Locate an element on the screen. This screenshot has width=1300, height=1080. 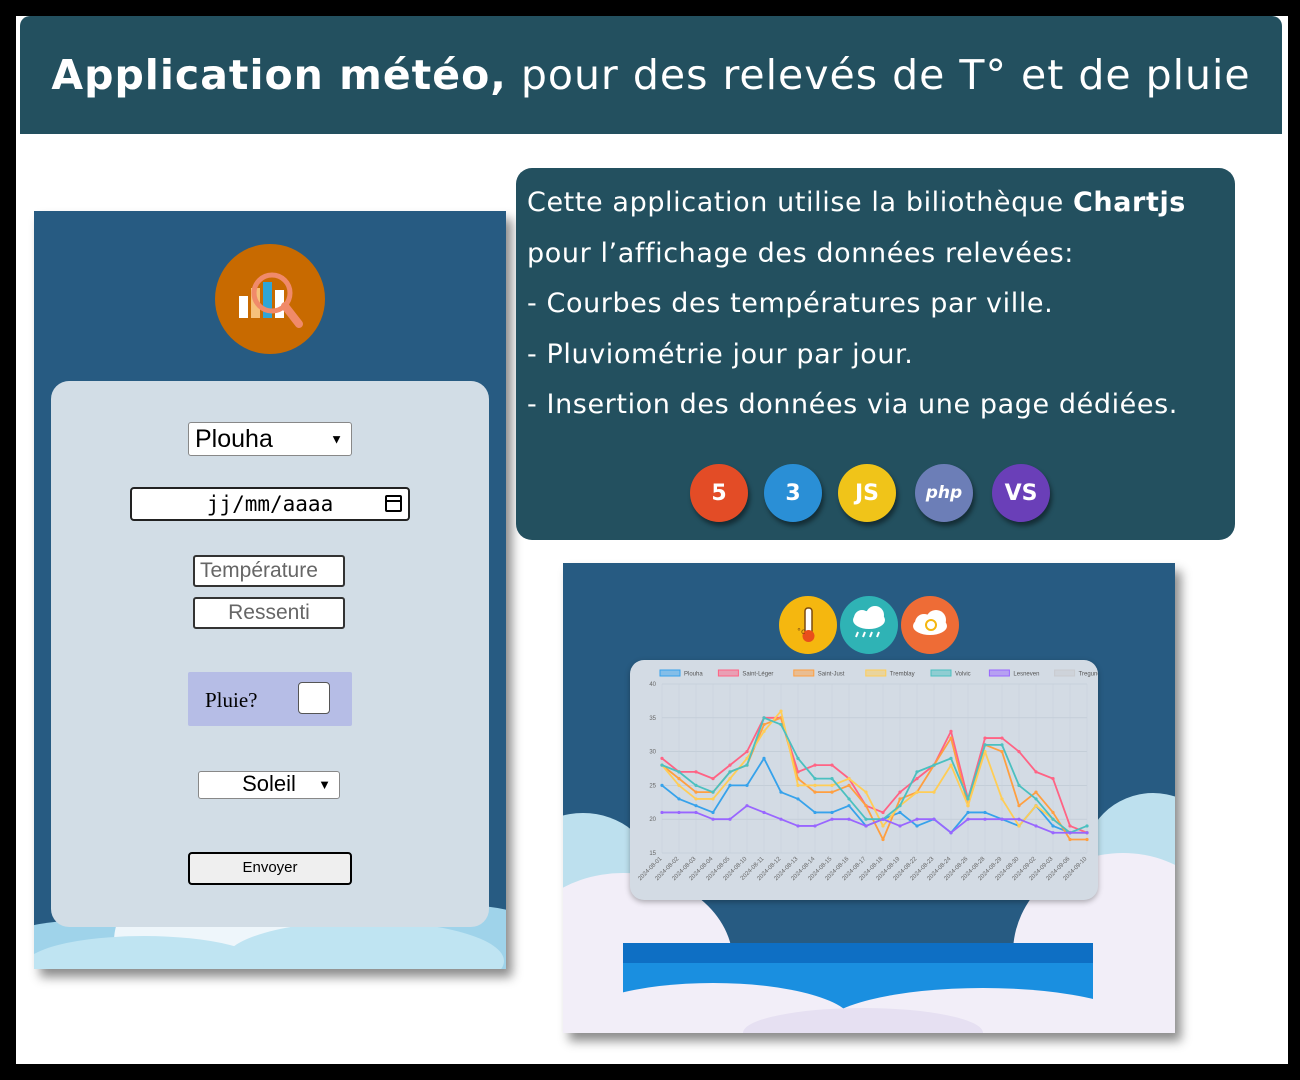
pluie-checkbox is located at coordinates (314, 698).